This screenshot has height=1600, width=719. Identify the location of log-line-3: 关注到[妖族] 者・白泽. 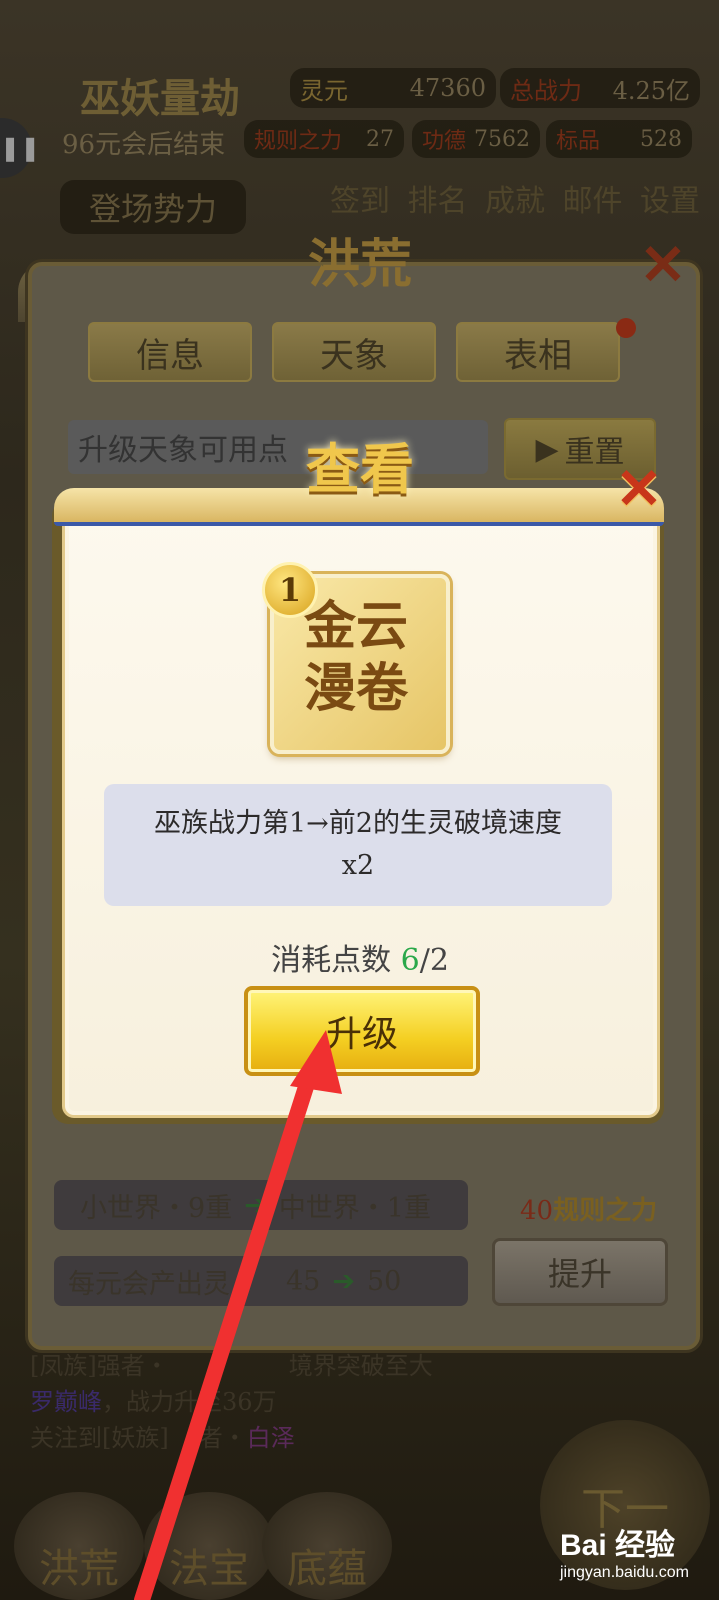
(162, 1435).